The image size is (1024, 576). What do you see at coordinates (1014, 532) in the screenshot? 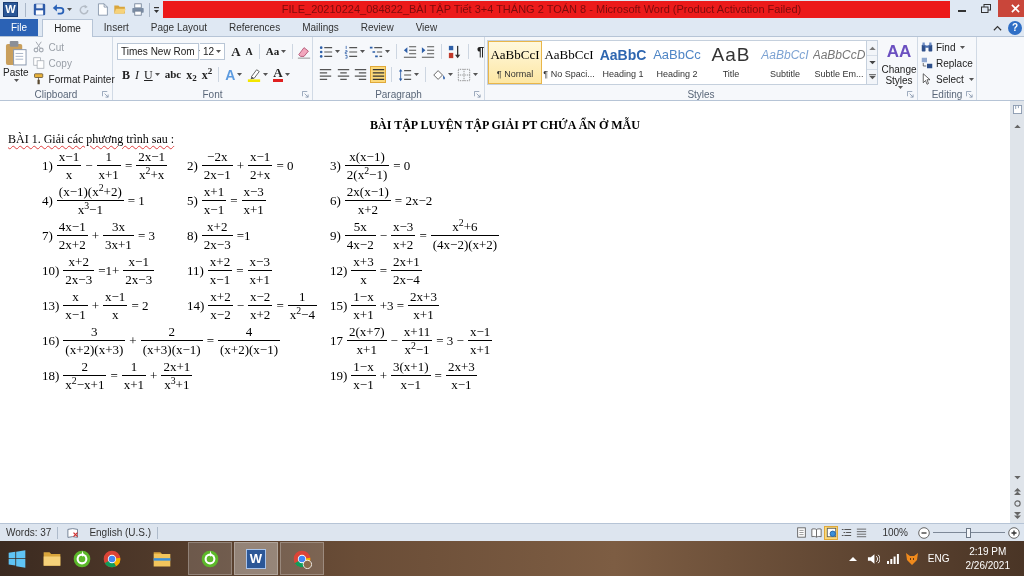
I see `zoom-in-icon` at bounding box center [1014, 532].